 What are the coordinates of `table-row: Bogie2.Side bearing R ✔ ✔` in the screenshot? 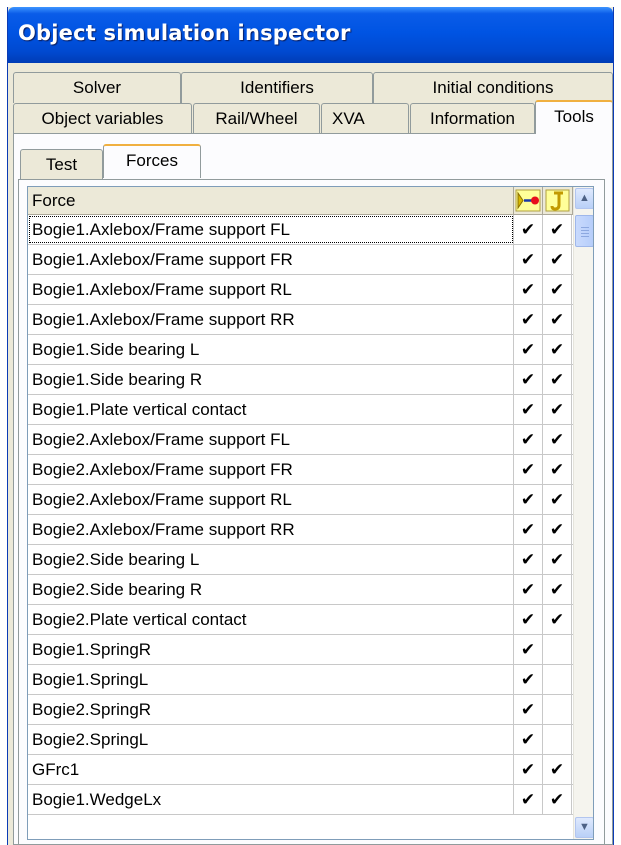 It's located at (300, 590).